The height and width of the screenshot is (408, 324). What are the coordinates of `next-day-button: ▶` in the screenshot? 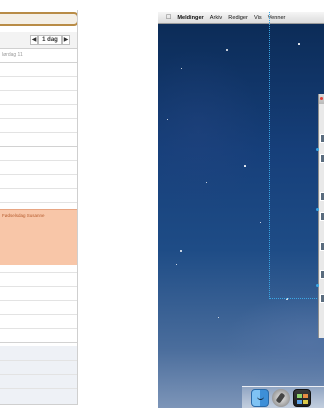 It's located at (66, 40).